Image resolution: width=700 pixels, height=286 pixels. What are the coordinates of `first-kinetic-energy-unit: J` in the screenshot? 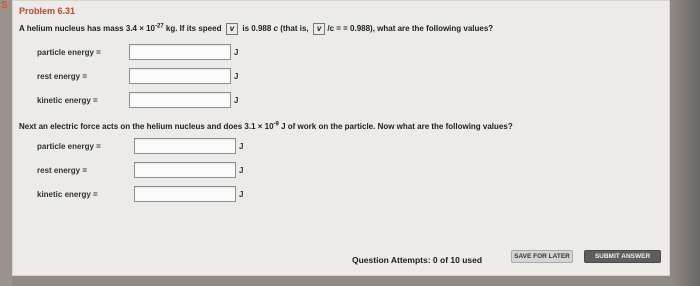 It's located at (236, 100).